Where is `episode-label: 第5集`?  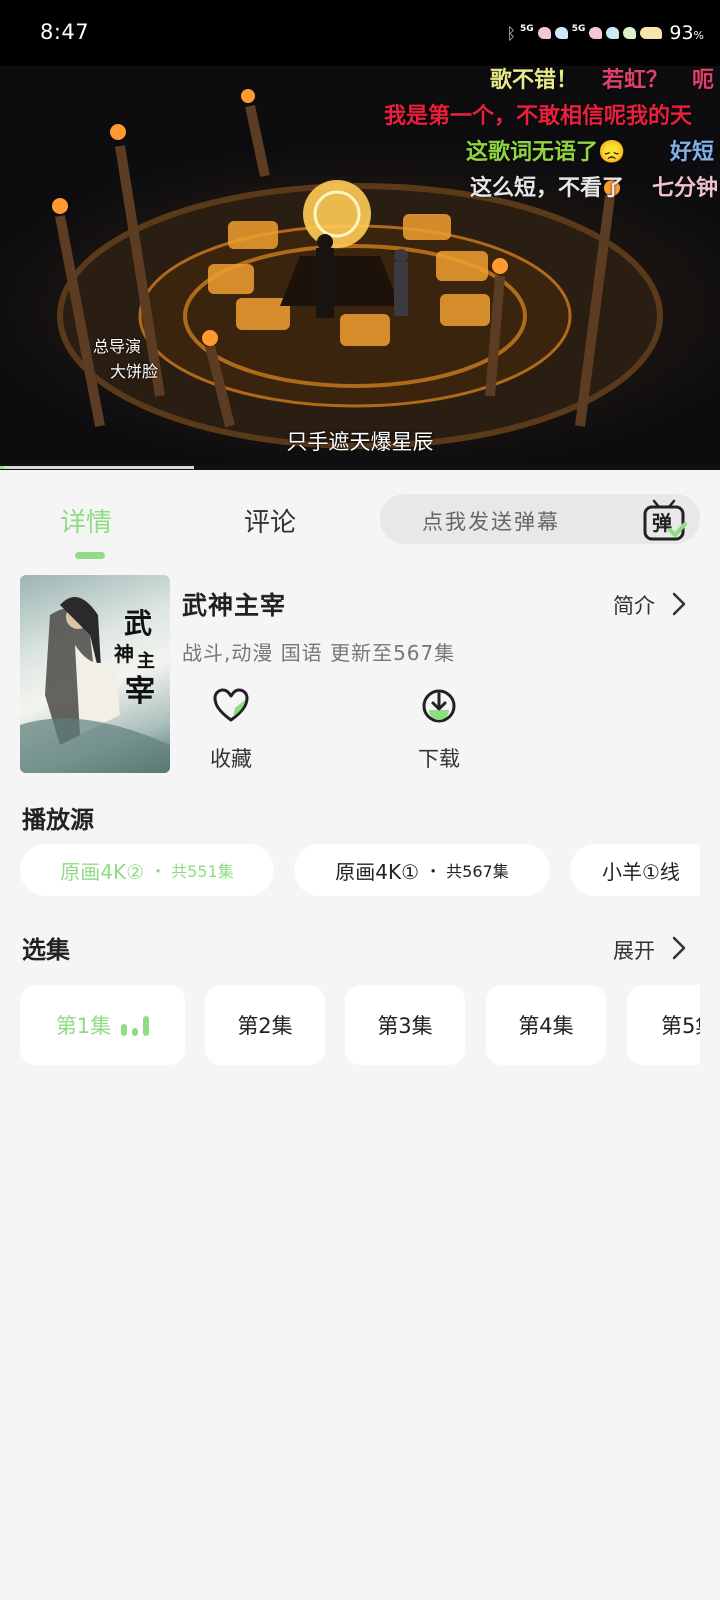 episode-label: 第5集 is located at coordinates (680, 1026).